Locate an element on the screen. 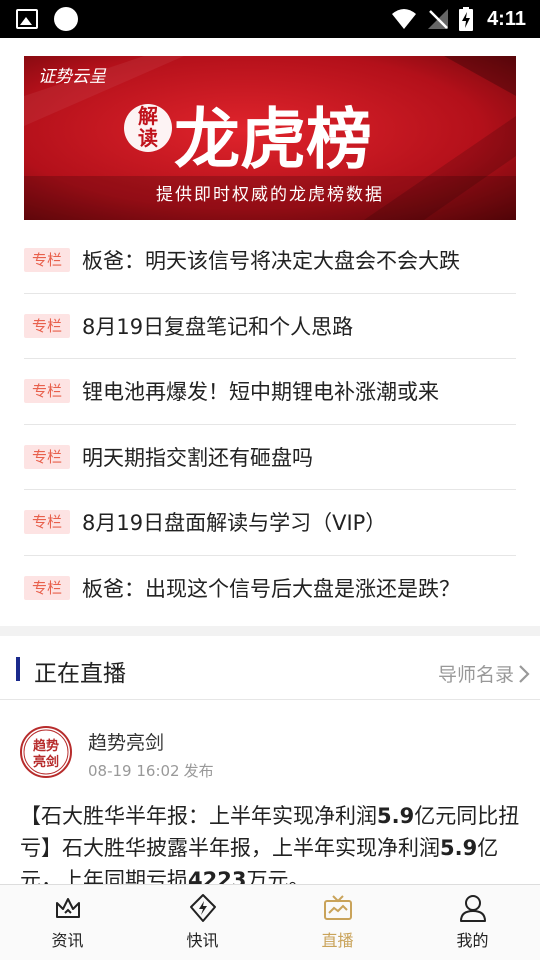 Image resolution: width=540 pixels, height=960 pixels. banner-seal-char-1: 解 is located at coordinates (148, 116).